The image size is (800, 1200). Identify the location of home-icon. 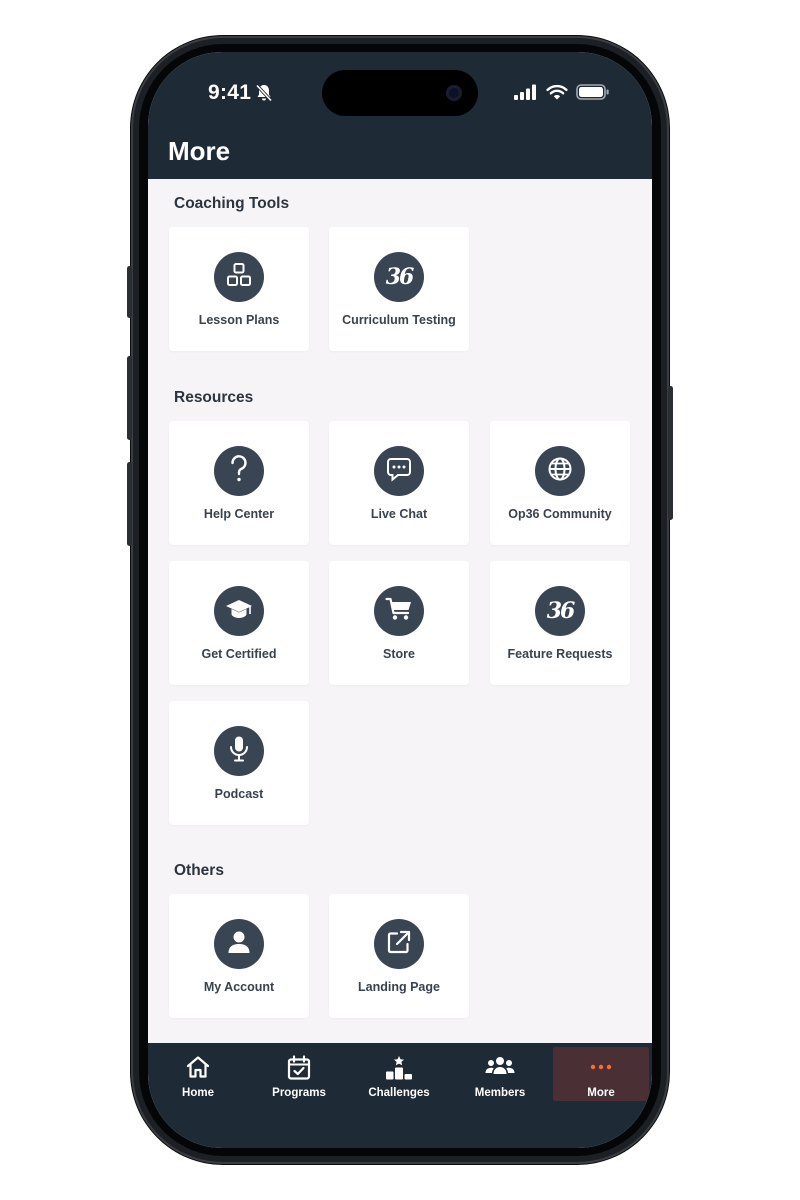
(198, 1069).